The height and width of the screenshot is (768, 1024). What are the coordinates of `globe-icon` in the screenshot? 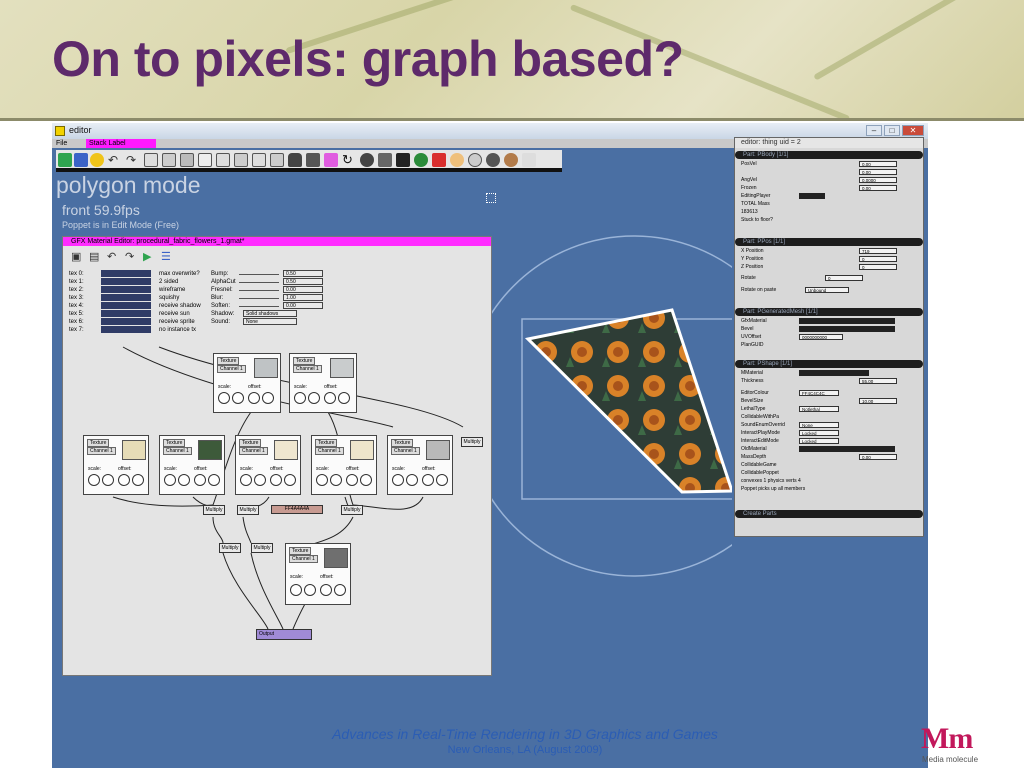 It's located at (421, 160).